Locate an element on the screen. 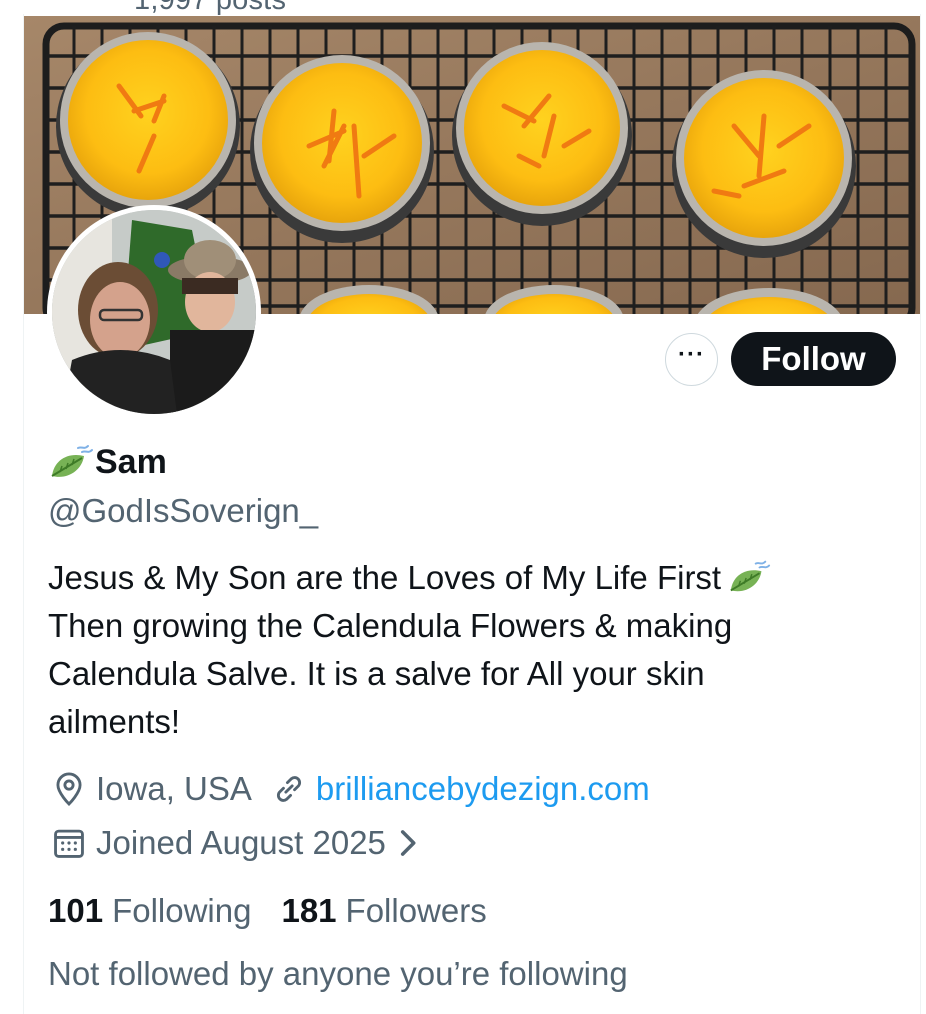 The image size is (926, 1014). follow-button: Follow is located at coordinates (813, 359).